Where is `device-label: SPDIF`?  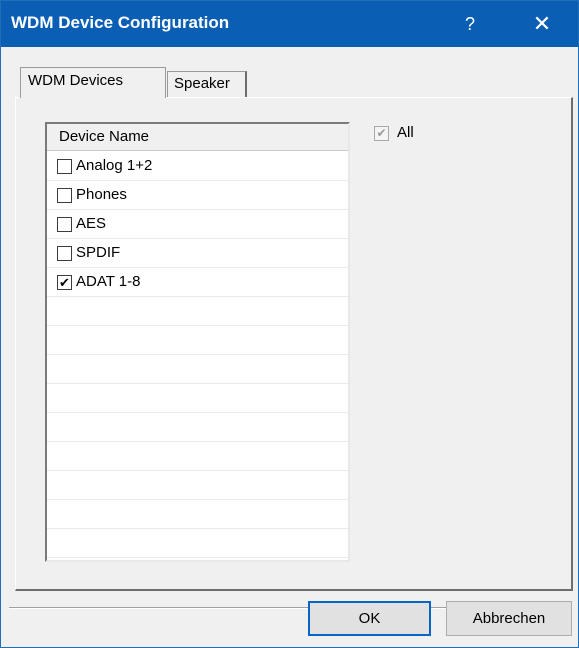 device-label: SPDIF is located at coordinates (98, 252).